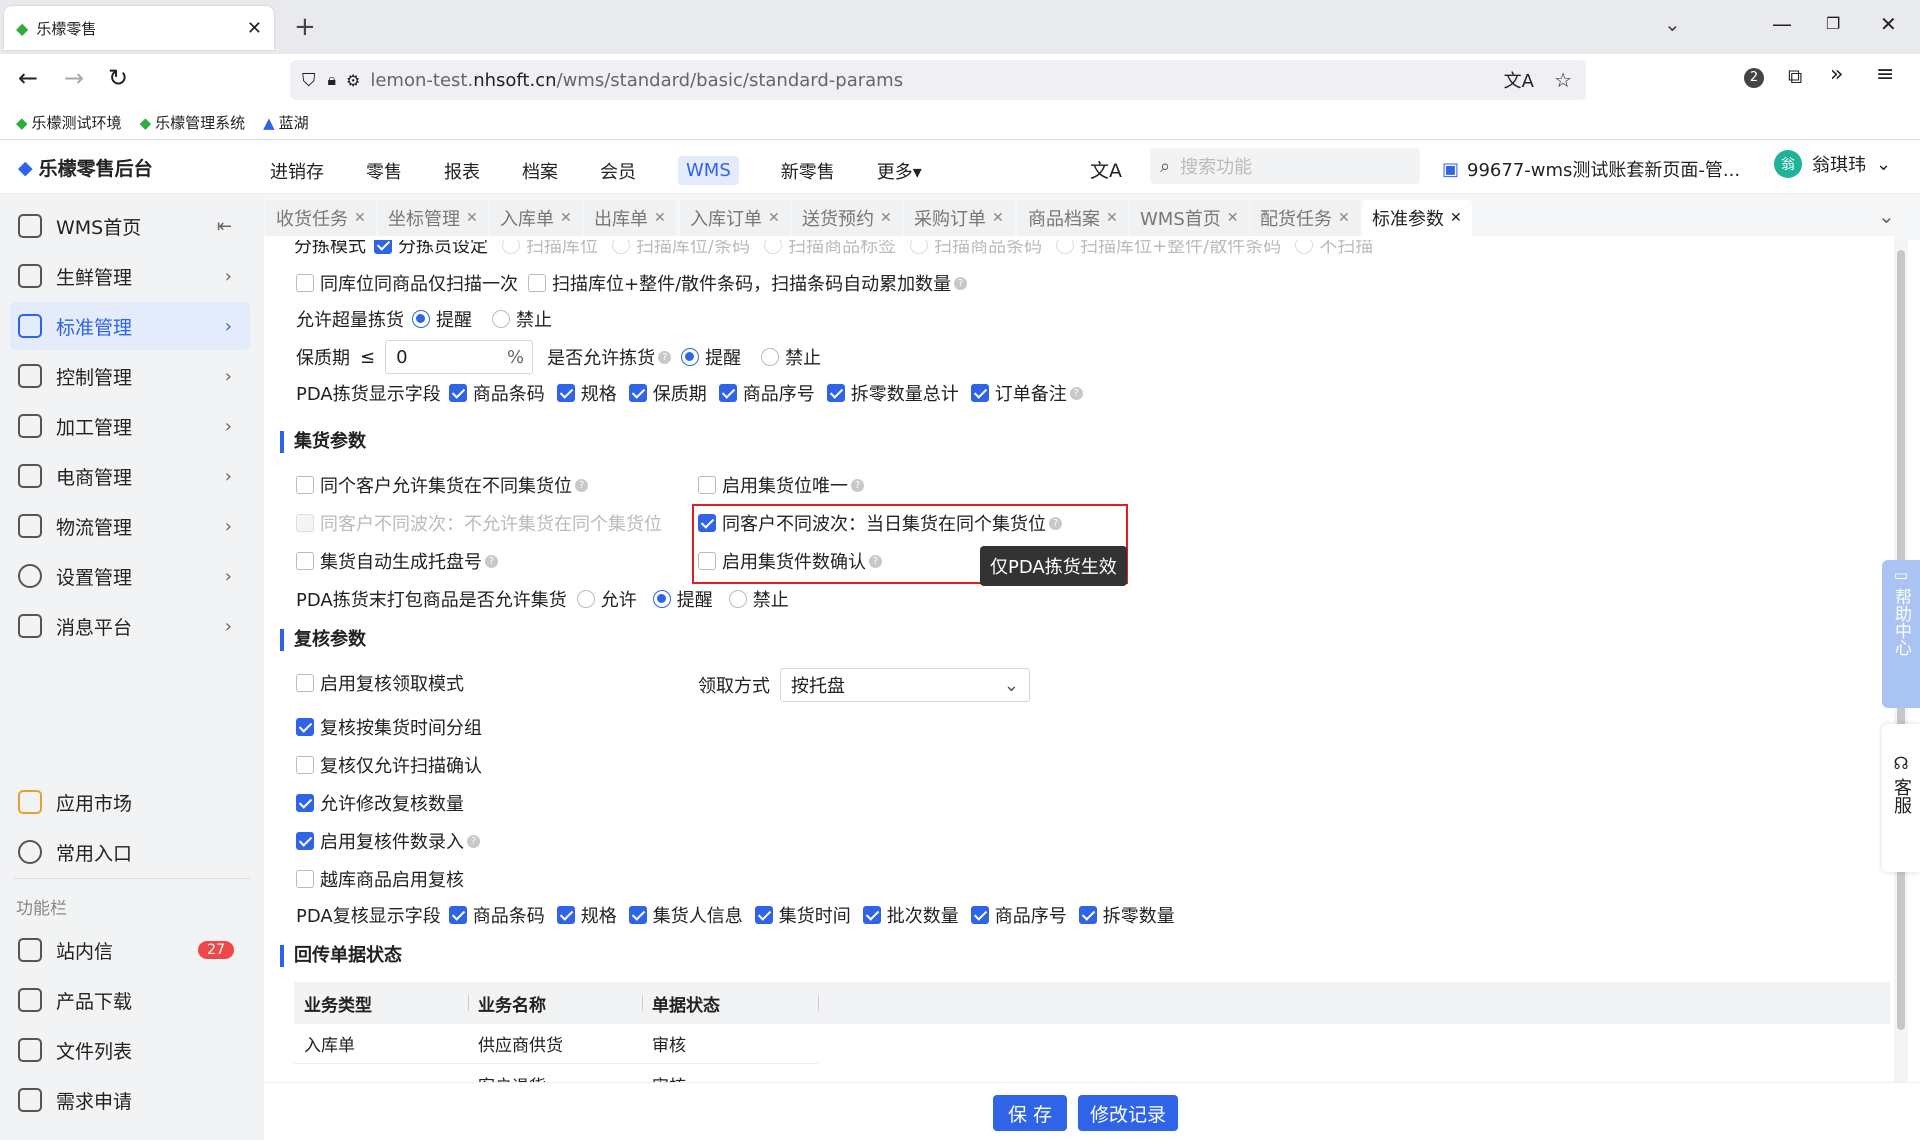 The width and height of the screenshot is (1920, 1140). What do you see at coordinates (200, 122) in the screenshot?
I see `bookmark-item: 乐檬管理系统` at bounding box center [200, 122].